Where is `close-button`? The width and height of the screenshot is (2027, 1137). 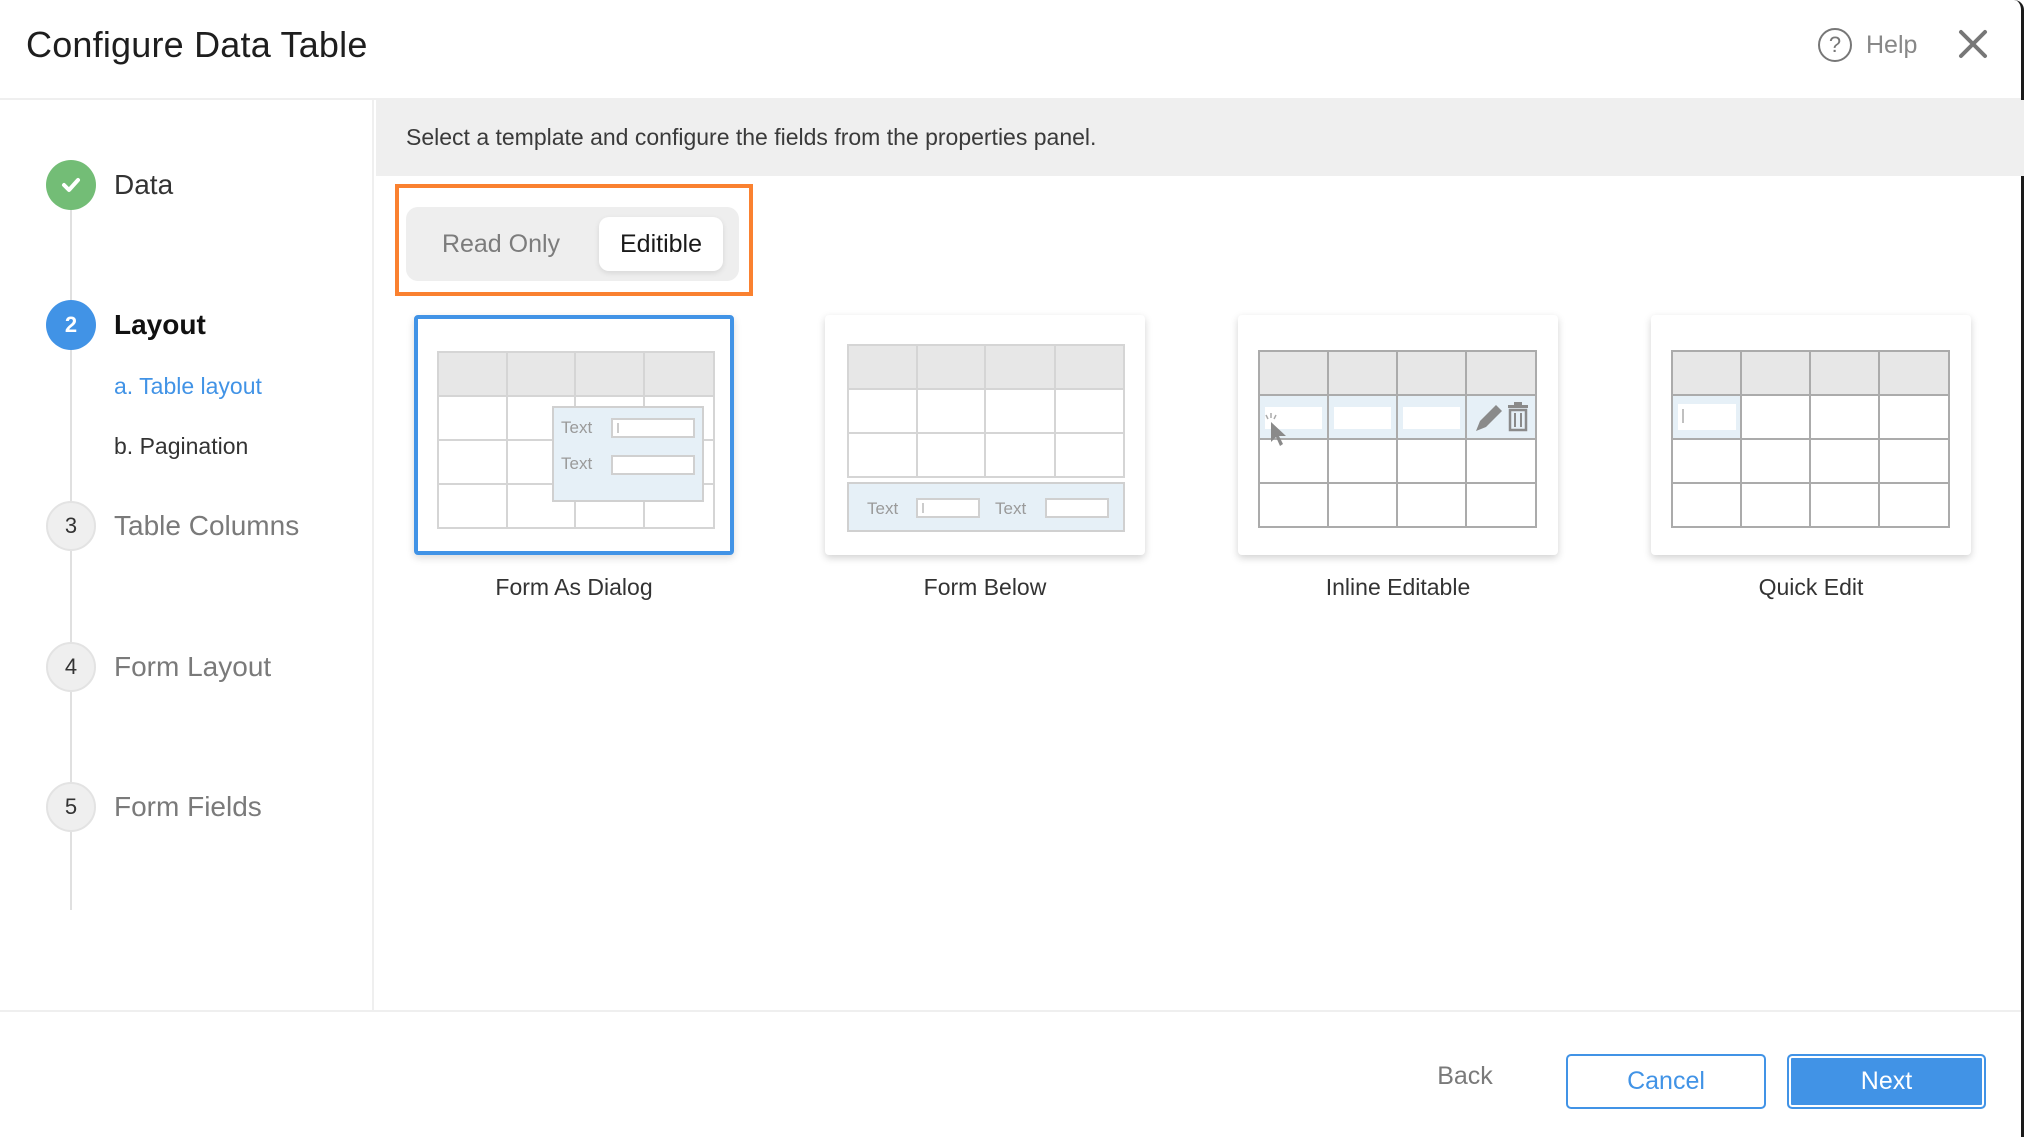
close-button is located at coordinates (1973, 44).